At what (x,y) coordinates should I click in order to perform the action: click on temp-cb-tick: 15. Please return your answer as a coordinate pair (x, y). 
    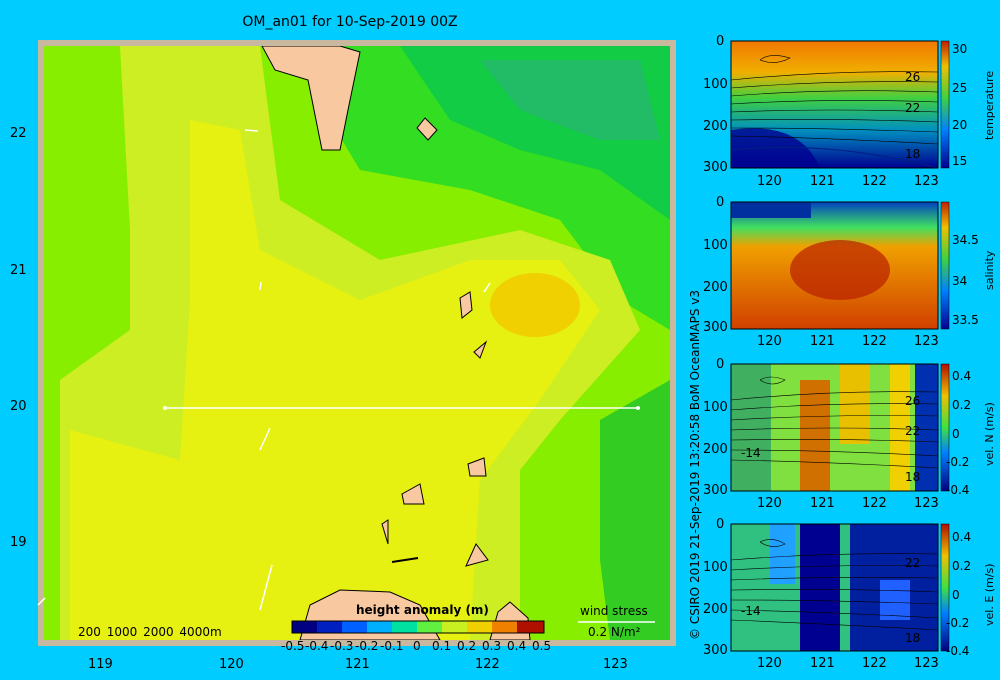
    Looking at the image, I should click on (960, 161).